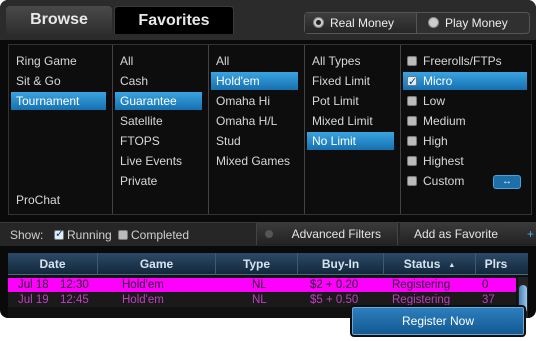 This screenshot has width=536, height=341. Describe the element at coordinates (443, 161) in the screenshot. I see `stake-label: Highest` at that location.